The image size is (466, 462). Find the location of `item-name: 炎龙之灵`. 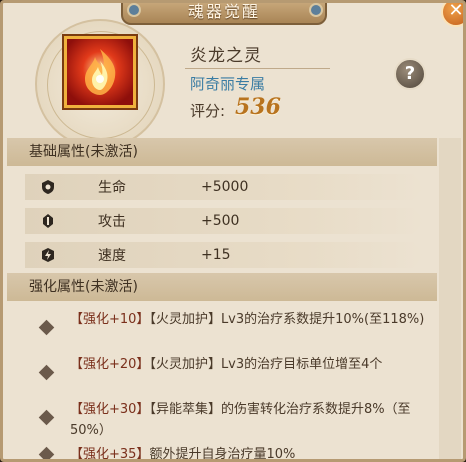

item-name: 炎龙之灵 is located at coordinates (226, 56).